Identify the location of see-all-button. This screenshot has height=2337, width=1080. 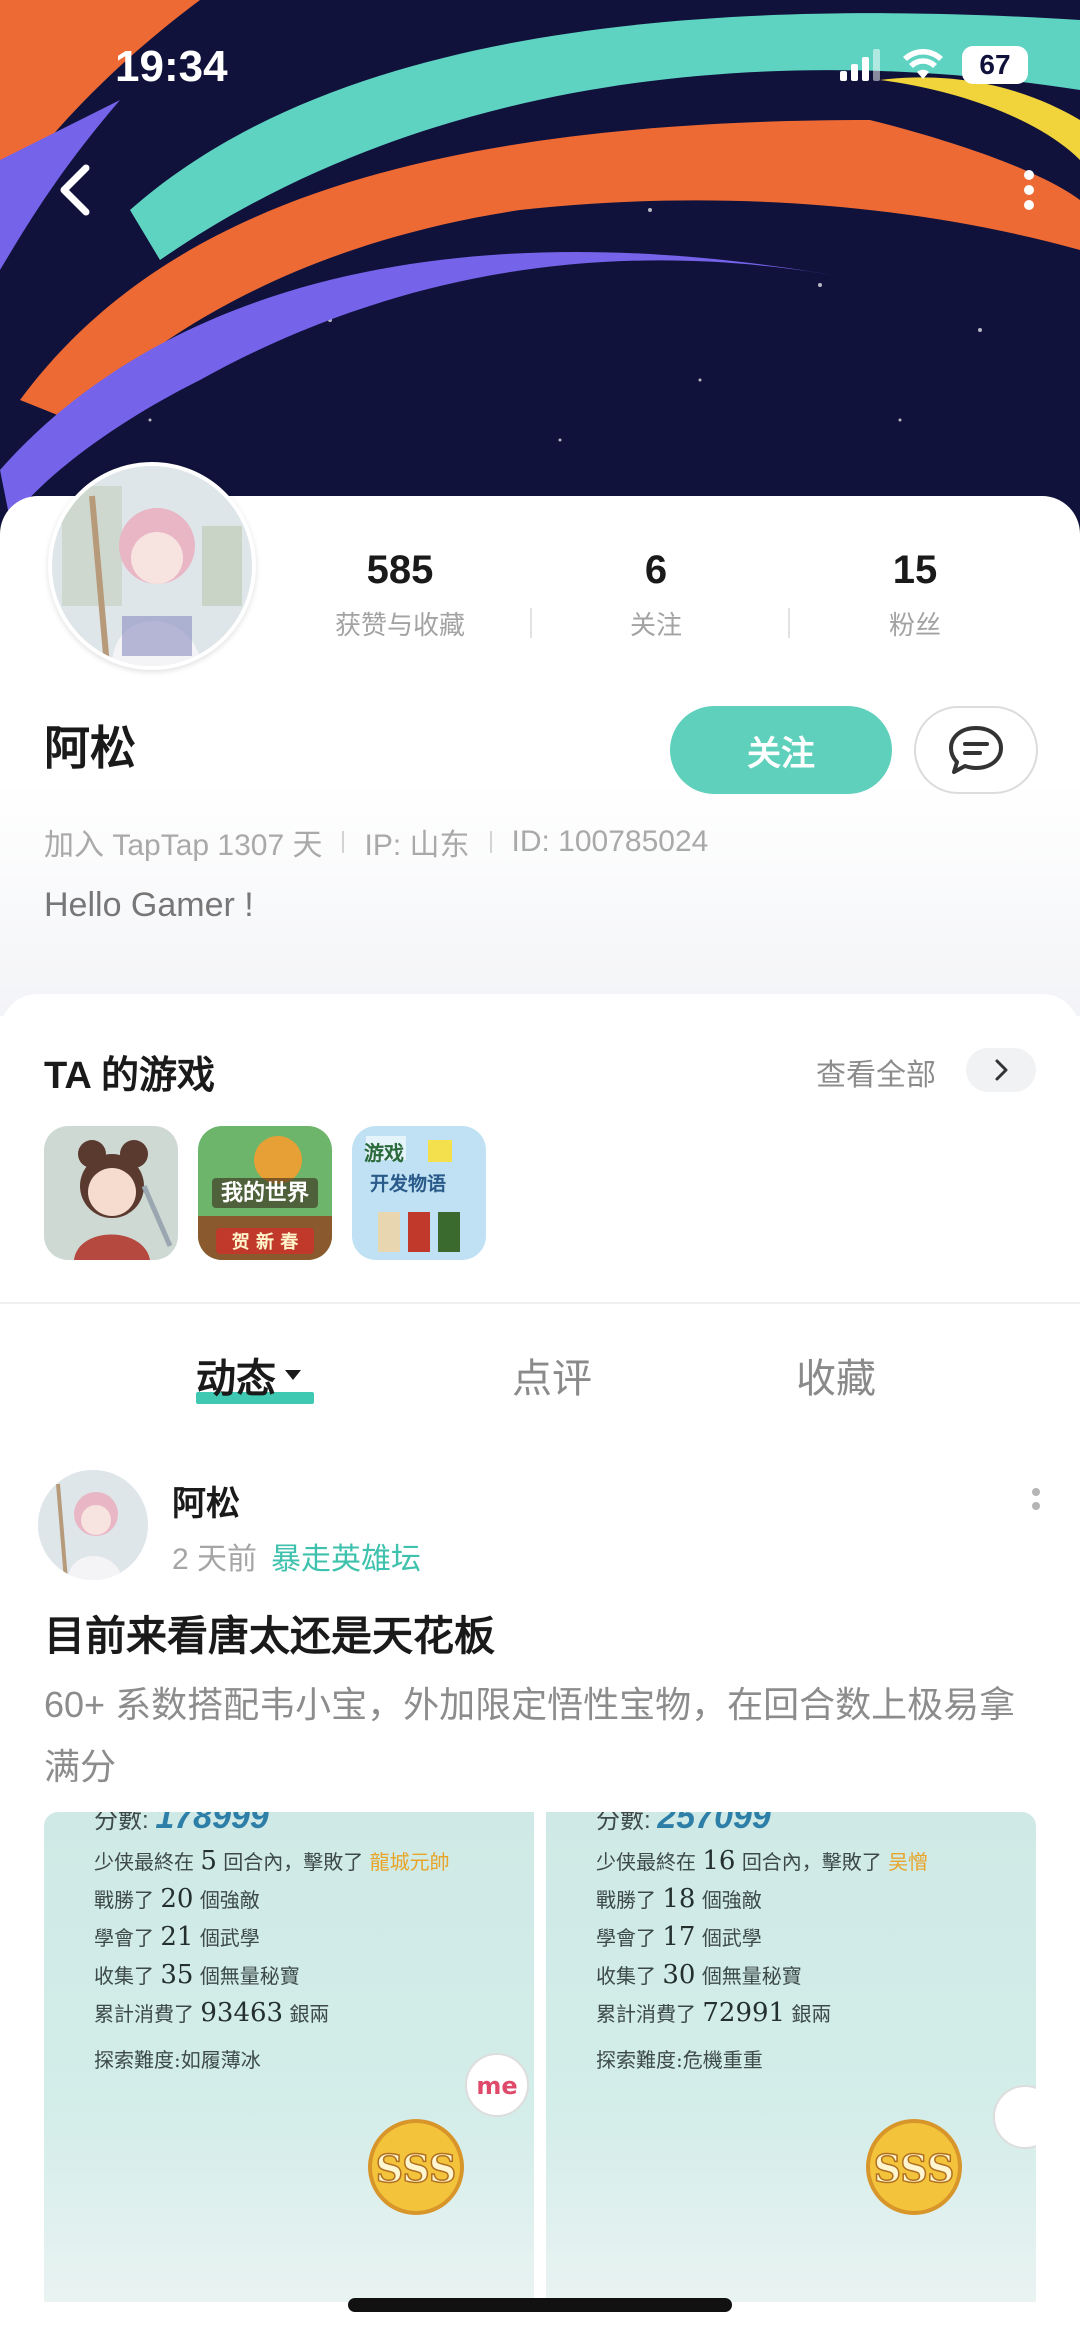
(1001, 1070).